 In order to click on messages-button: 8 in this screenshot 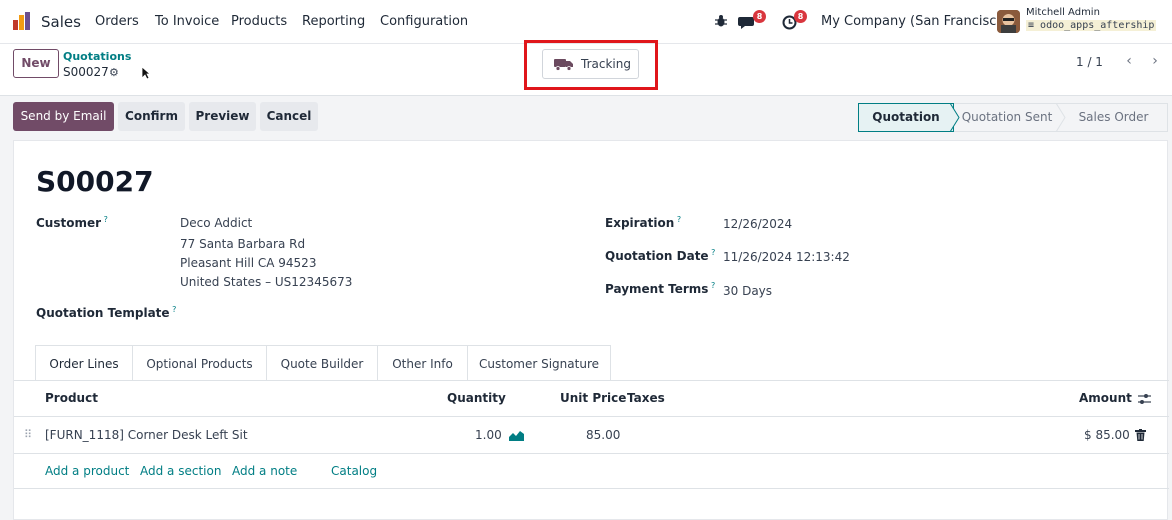, I will do `click(752, 21)`.